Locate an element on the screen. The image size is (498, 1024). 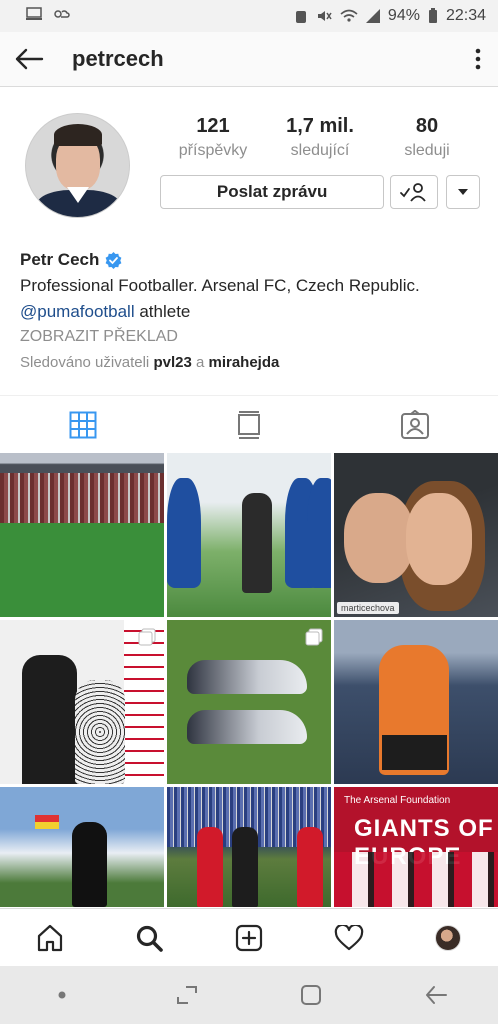
system-home-button is located at coordinates (311, 995).